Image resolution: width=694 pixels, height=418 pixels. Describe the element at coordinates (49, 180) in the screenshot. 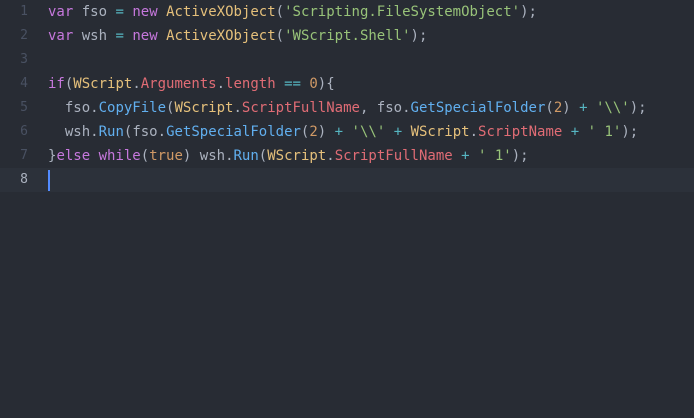

I see `text-cursor` at that location.